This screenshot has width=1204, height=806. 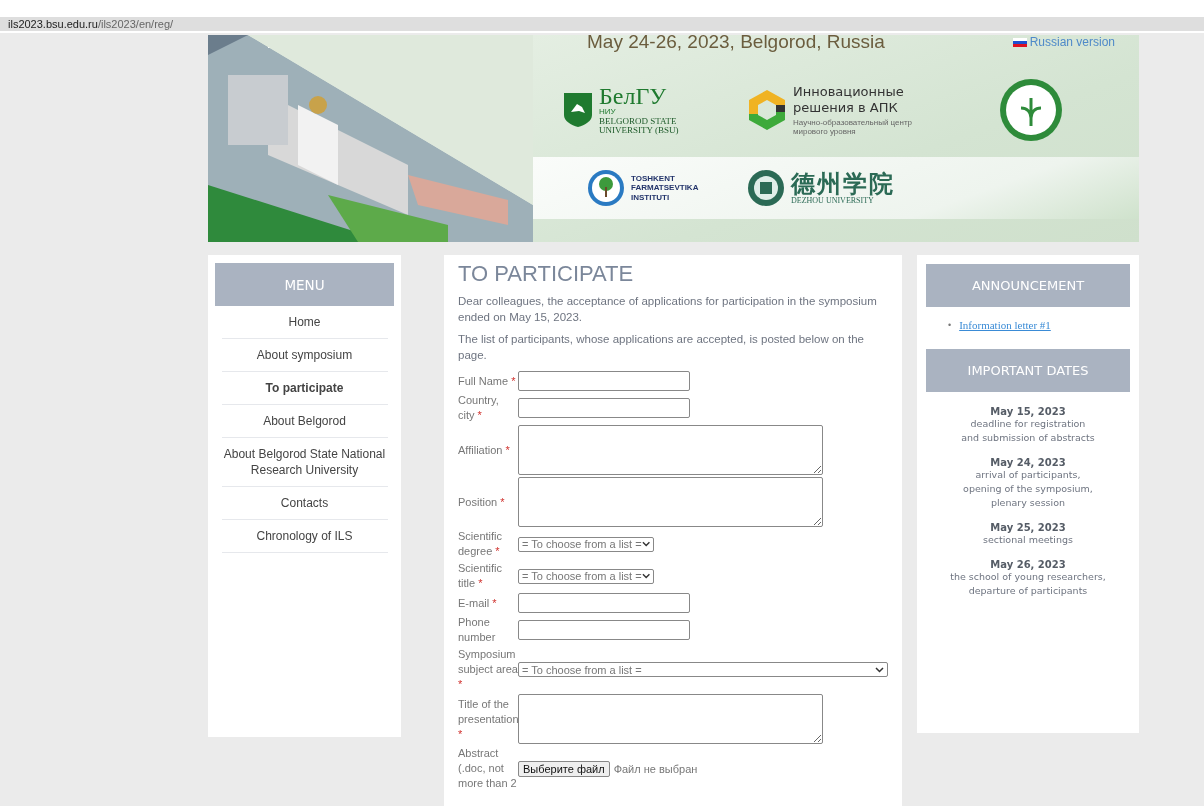 I want to click on bsu-logo-name: BELGOROD STATE UNIVERSITY (BSU), so click(x=639, y=126).